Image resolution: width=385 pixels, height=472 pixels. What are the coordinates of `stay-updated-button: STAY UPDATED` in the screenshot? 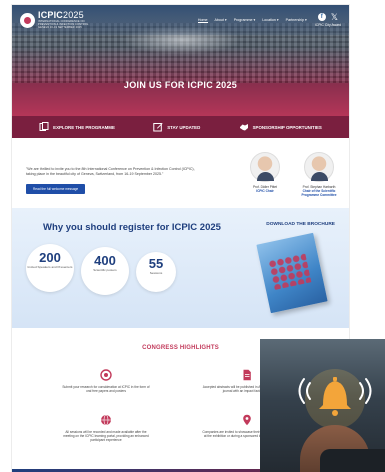 It's located at (176, 127).